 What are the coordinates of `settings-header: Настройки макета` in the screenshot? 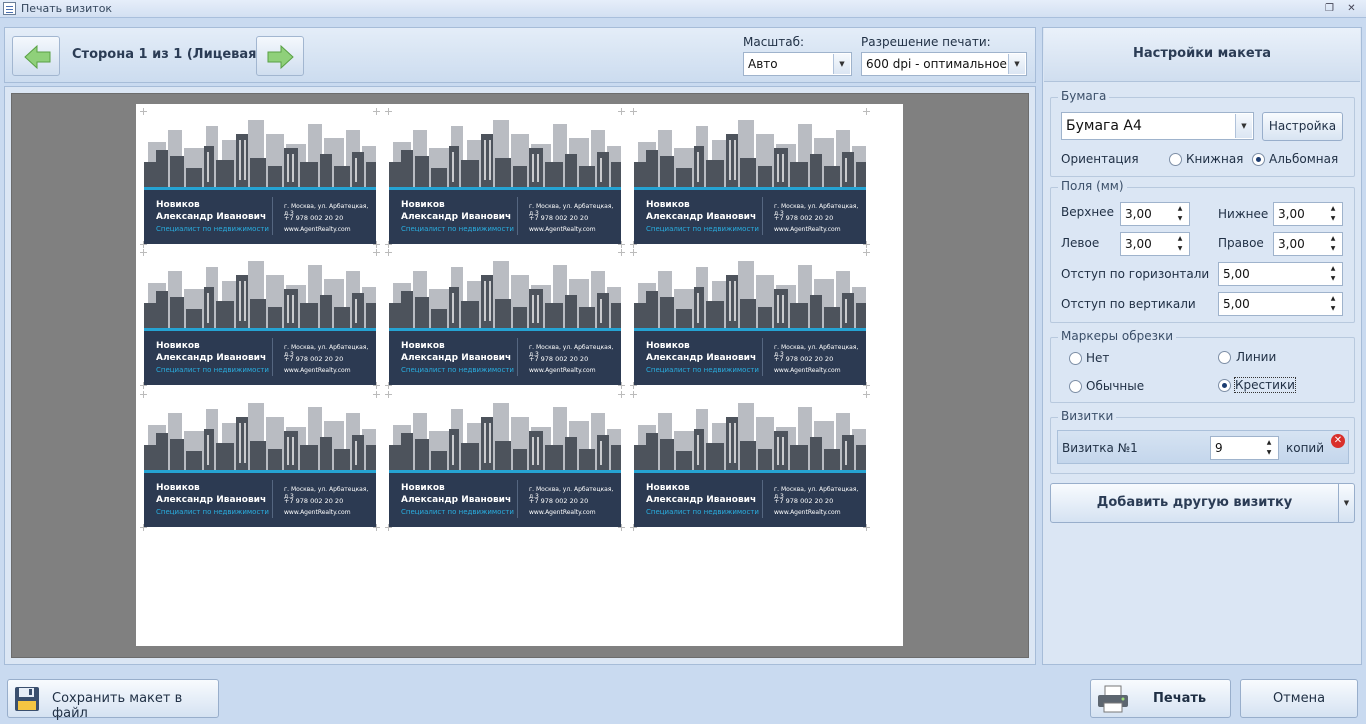 It's located at (1202, 55).